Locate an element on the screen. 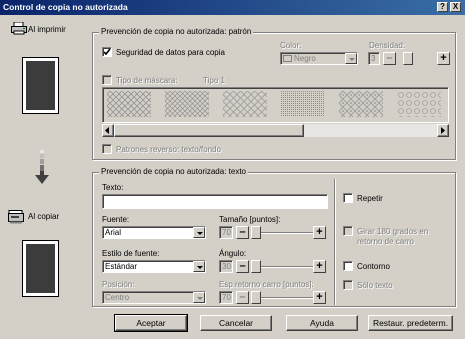 This screenshot has height=339, width=465. close-title-button: X is located at coordinates (455, 7).